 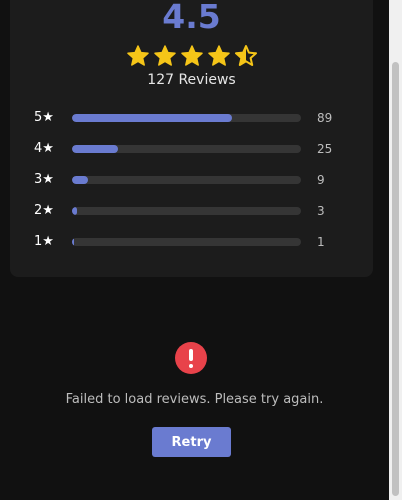 I want to click on retry-button: Retry, so click(x=191, y=442).